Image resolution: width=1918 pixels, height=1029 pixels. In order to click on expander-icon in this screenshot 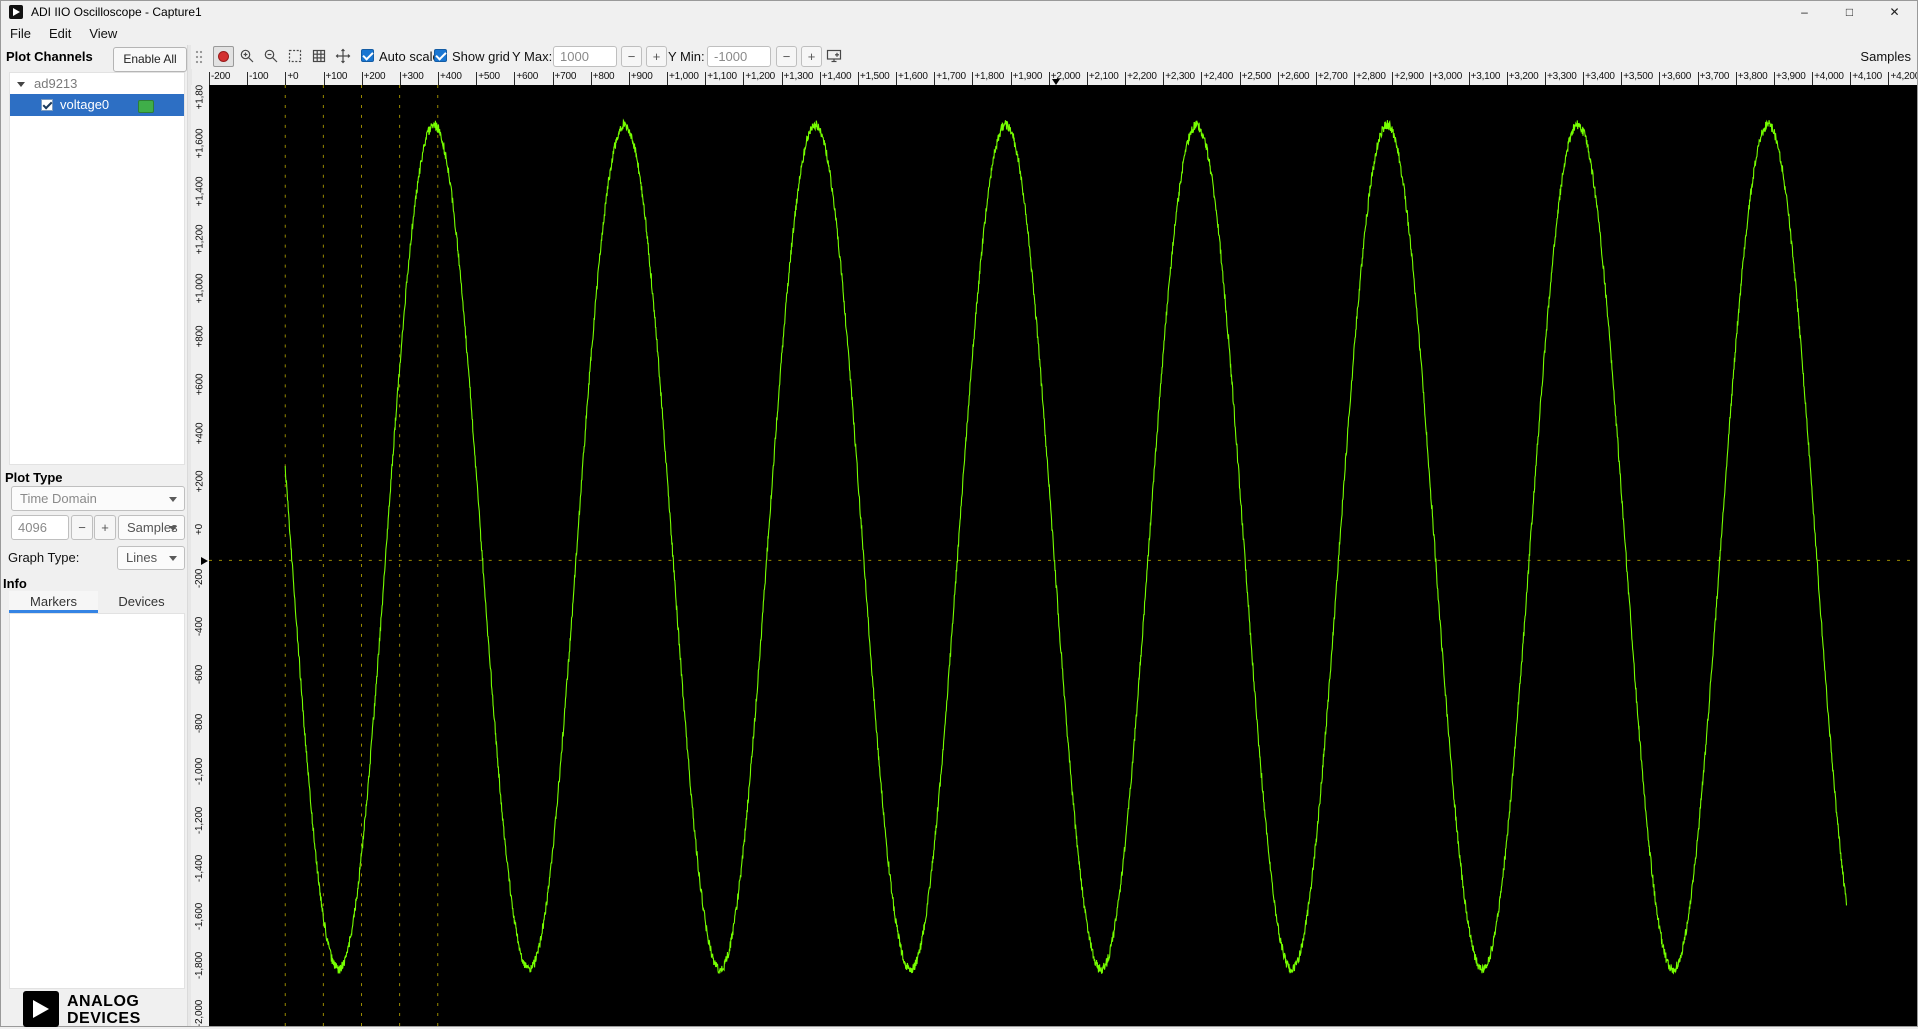, I will do `click(21, 84)`.